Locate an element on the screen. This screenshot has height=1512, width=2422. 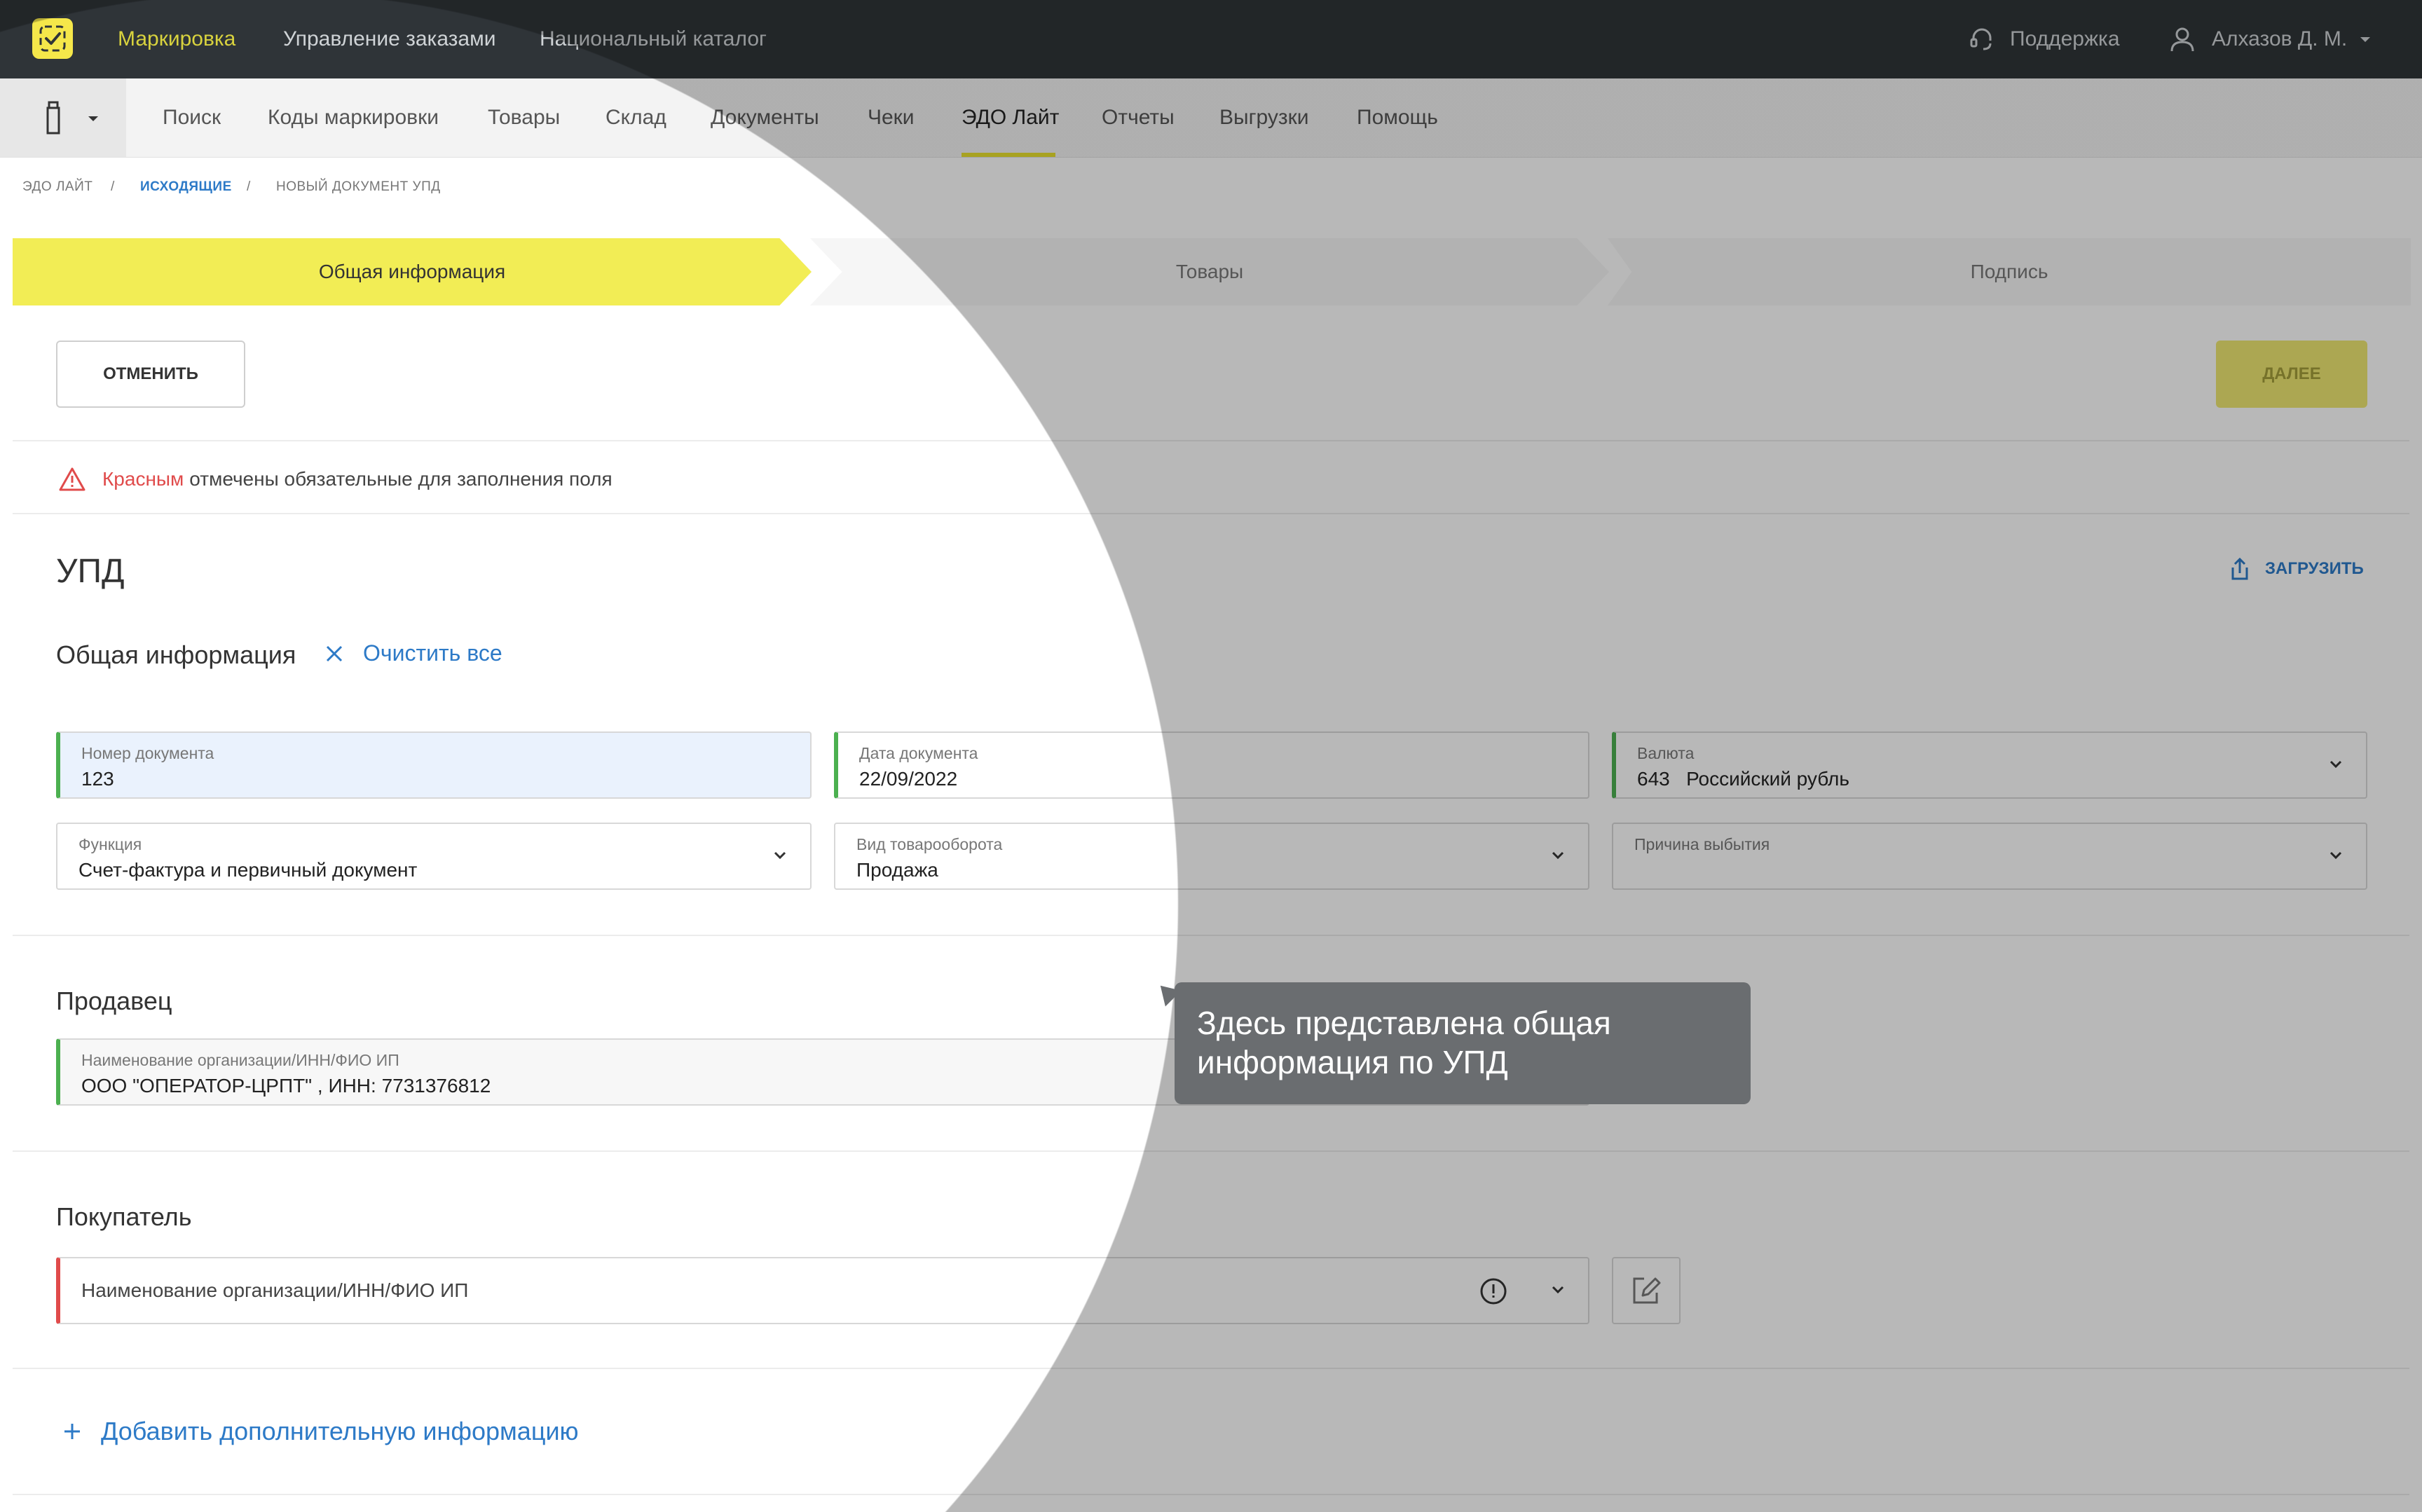
subnav-documents: Документы is located at coordinates (765, 117).